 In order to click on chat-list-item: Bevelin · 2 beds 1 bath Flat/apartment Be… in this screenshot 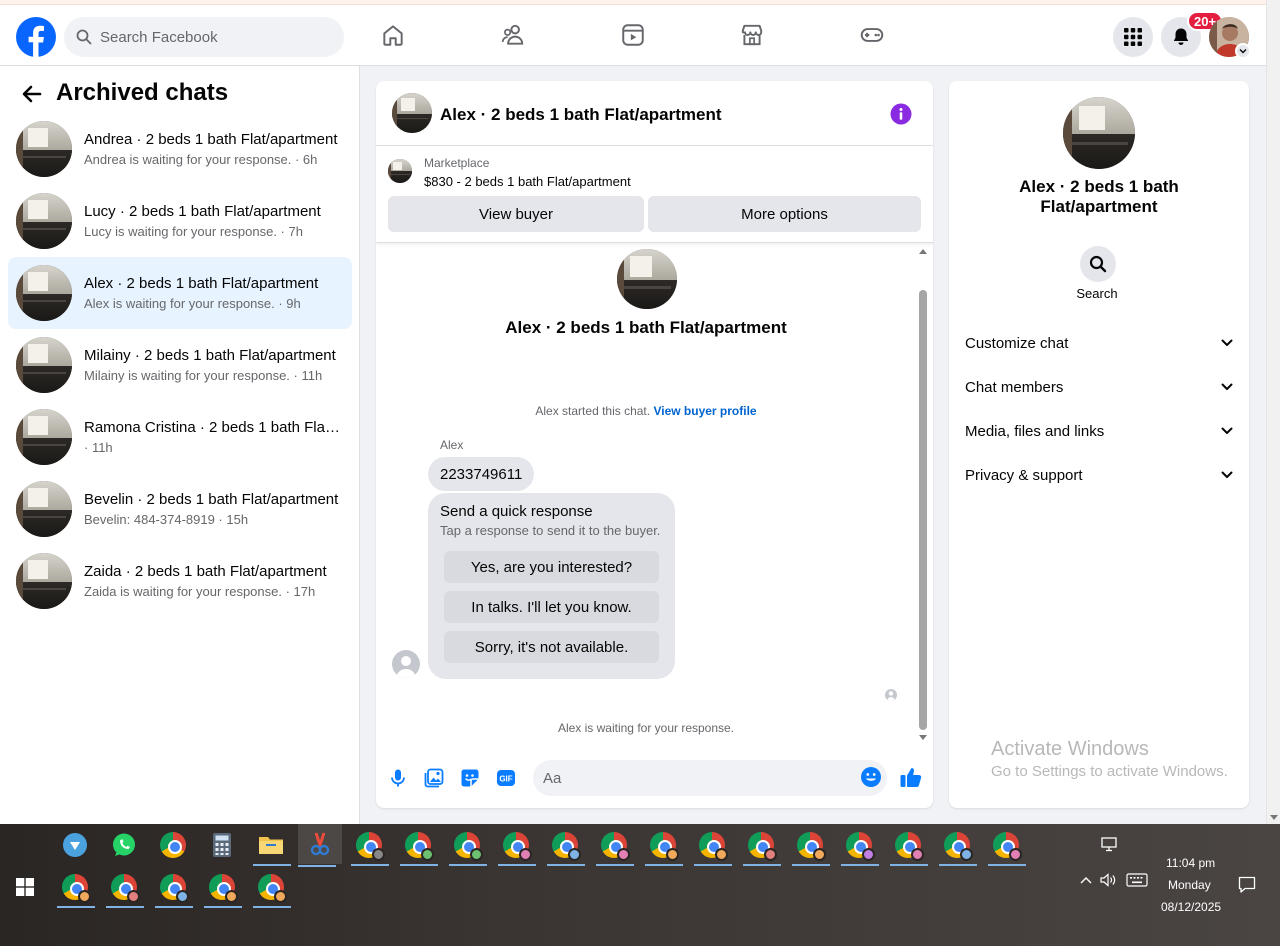, I will do `click(180, 509)`.